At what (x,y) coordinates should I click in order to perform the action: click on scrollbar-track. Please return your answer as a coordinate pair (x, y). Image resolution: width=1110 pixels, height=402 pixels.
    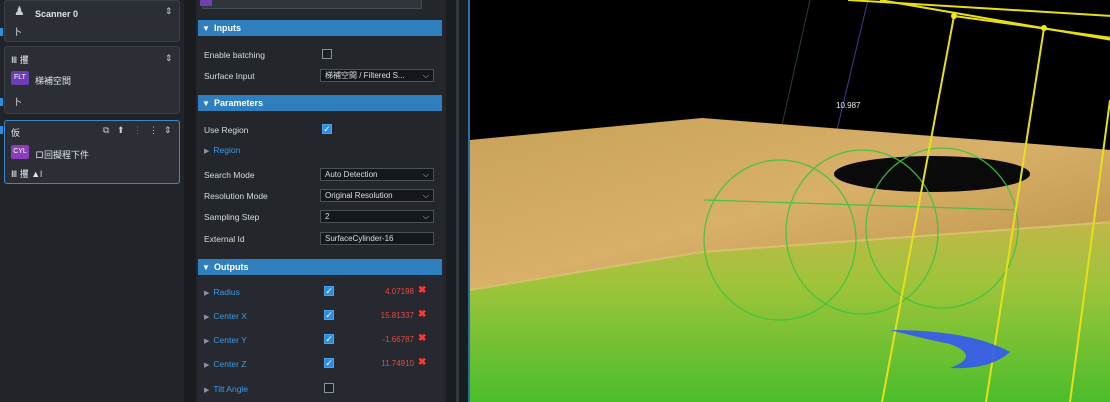
    Looking at the image, I should click on (457, 201).